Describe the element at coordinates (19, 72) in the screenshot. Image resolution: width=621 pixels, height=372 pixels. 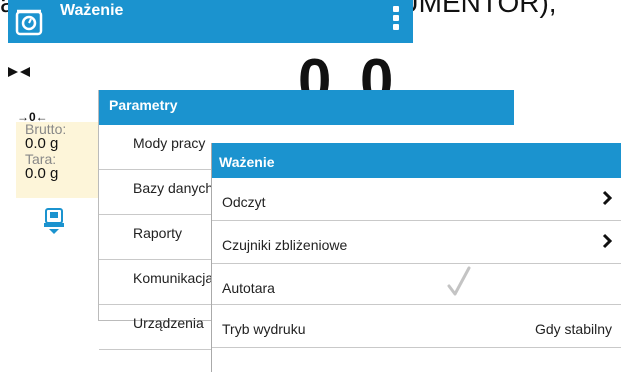
I see `stability-icon` at that location.